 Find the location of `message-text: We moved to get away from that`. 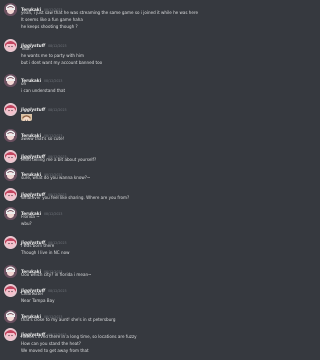

message-text: We moved to get away from that is located at coordinates (55, 350).